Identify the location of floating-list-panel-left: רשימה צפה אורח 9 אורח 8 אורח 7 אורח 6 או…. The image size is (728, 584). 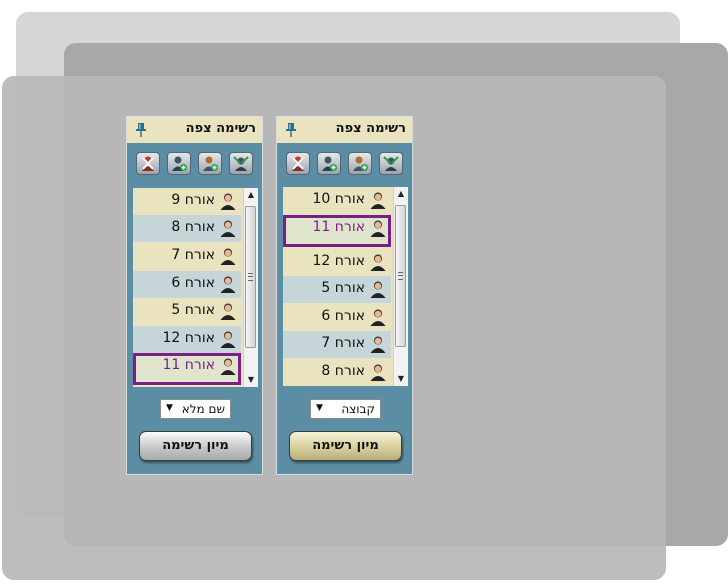
(194, 295).